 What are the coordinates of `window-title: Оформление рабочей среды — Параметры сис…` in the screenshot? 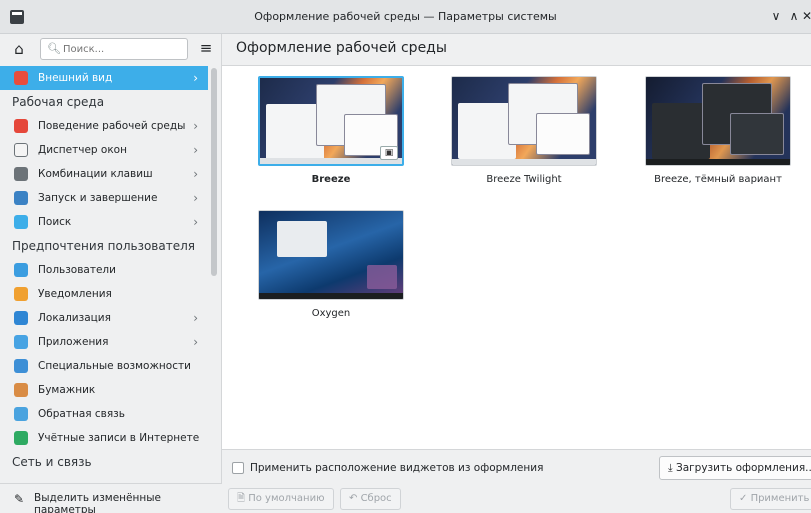 It's located at (405, 16).